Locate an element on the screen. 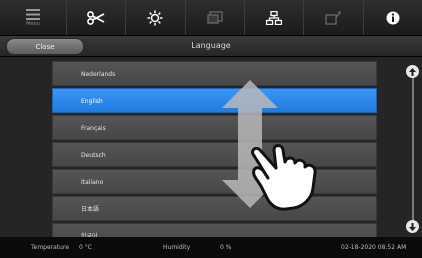 The image size is (422, 258). top-toolbar: Menu is located at coordinates (211, 18).